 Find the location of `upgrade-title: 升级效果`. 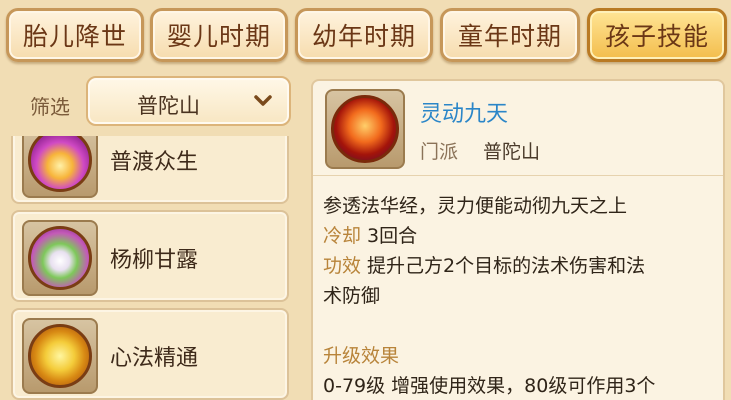

upgrade-title: 升级效果 is located at coordinates (361, 356).